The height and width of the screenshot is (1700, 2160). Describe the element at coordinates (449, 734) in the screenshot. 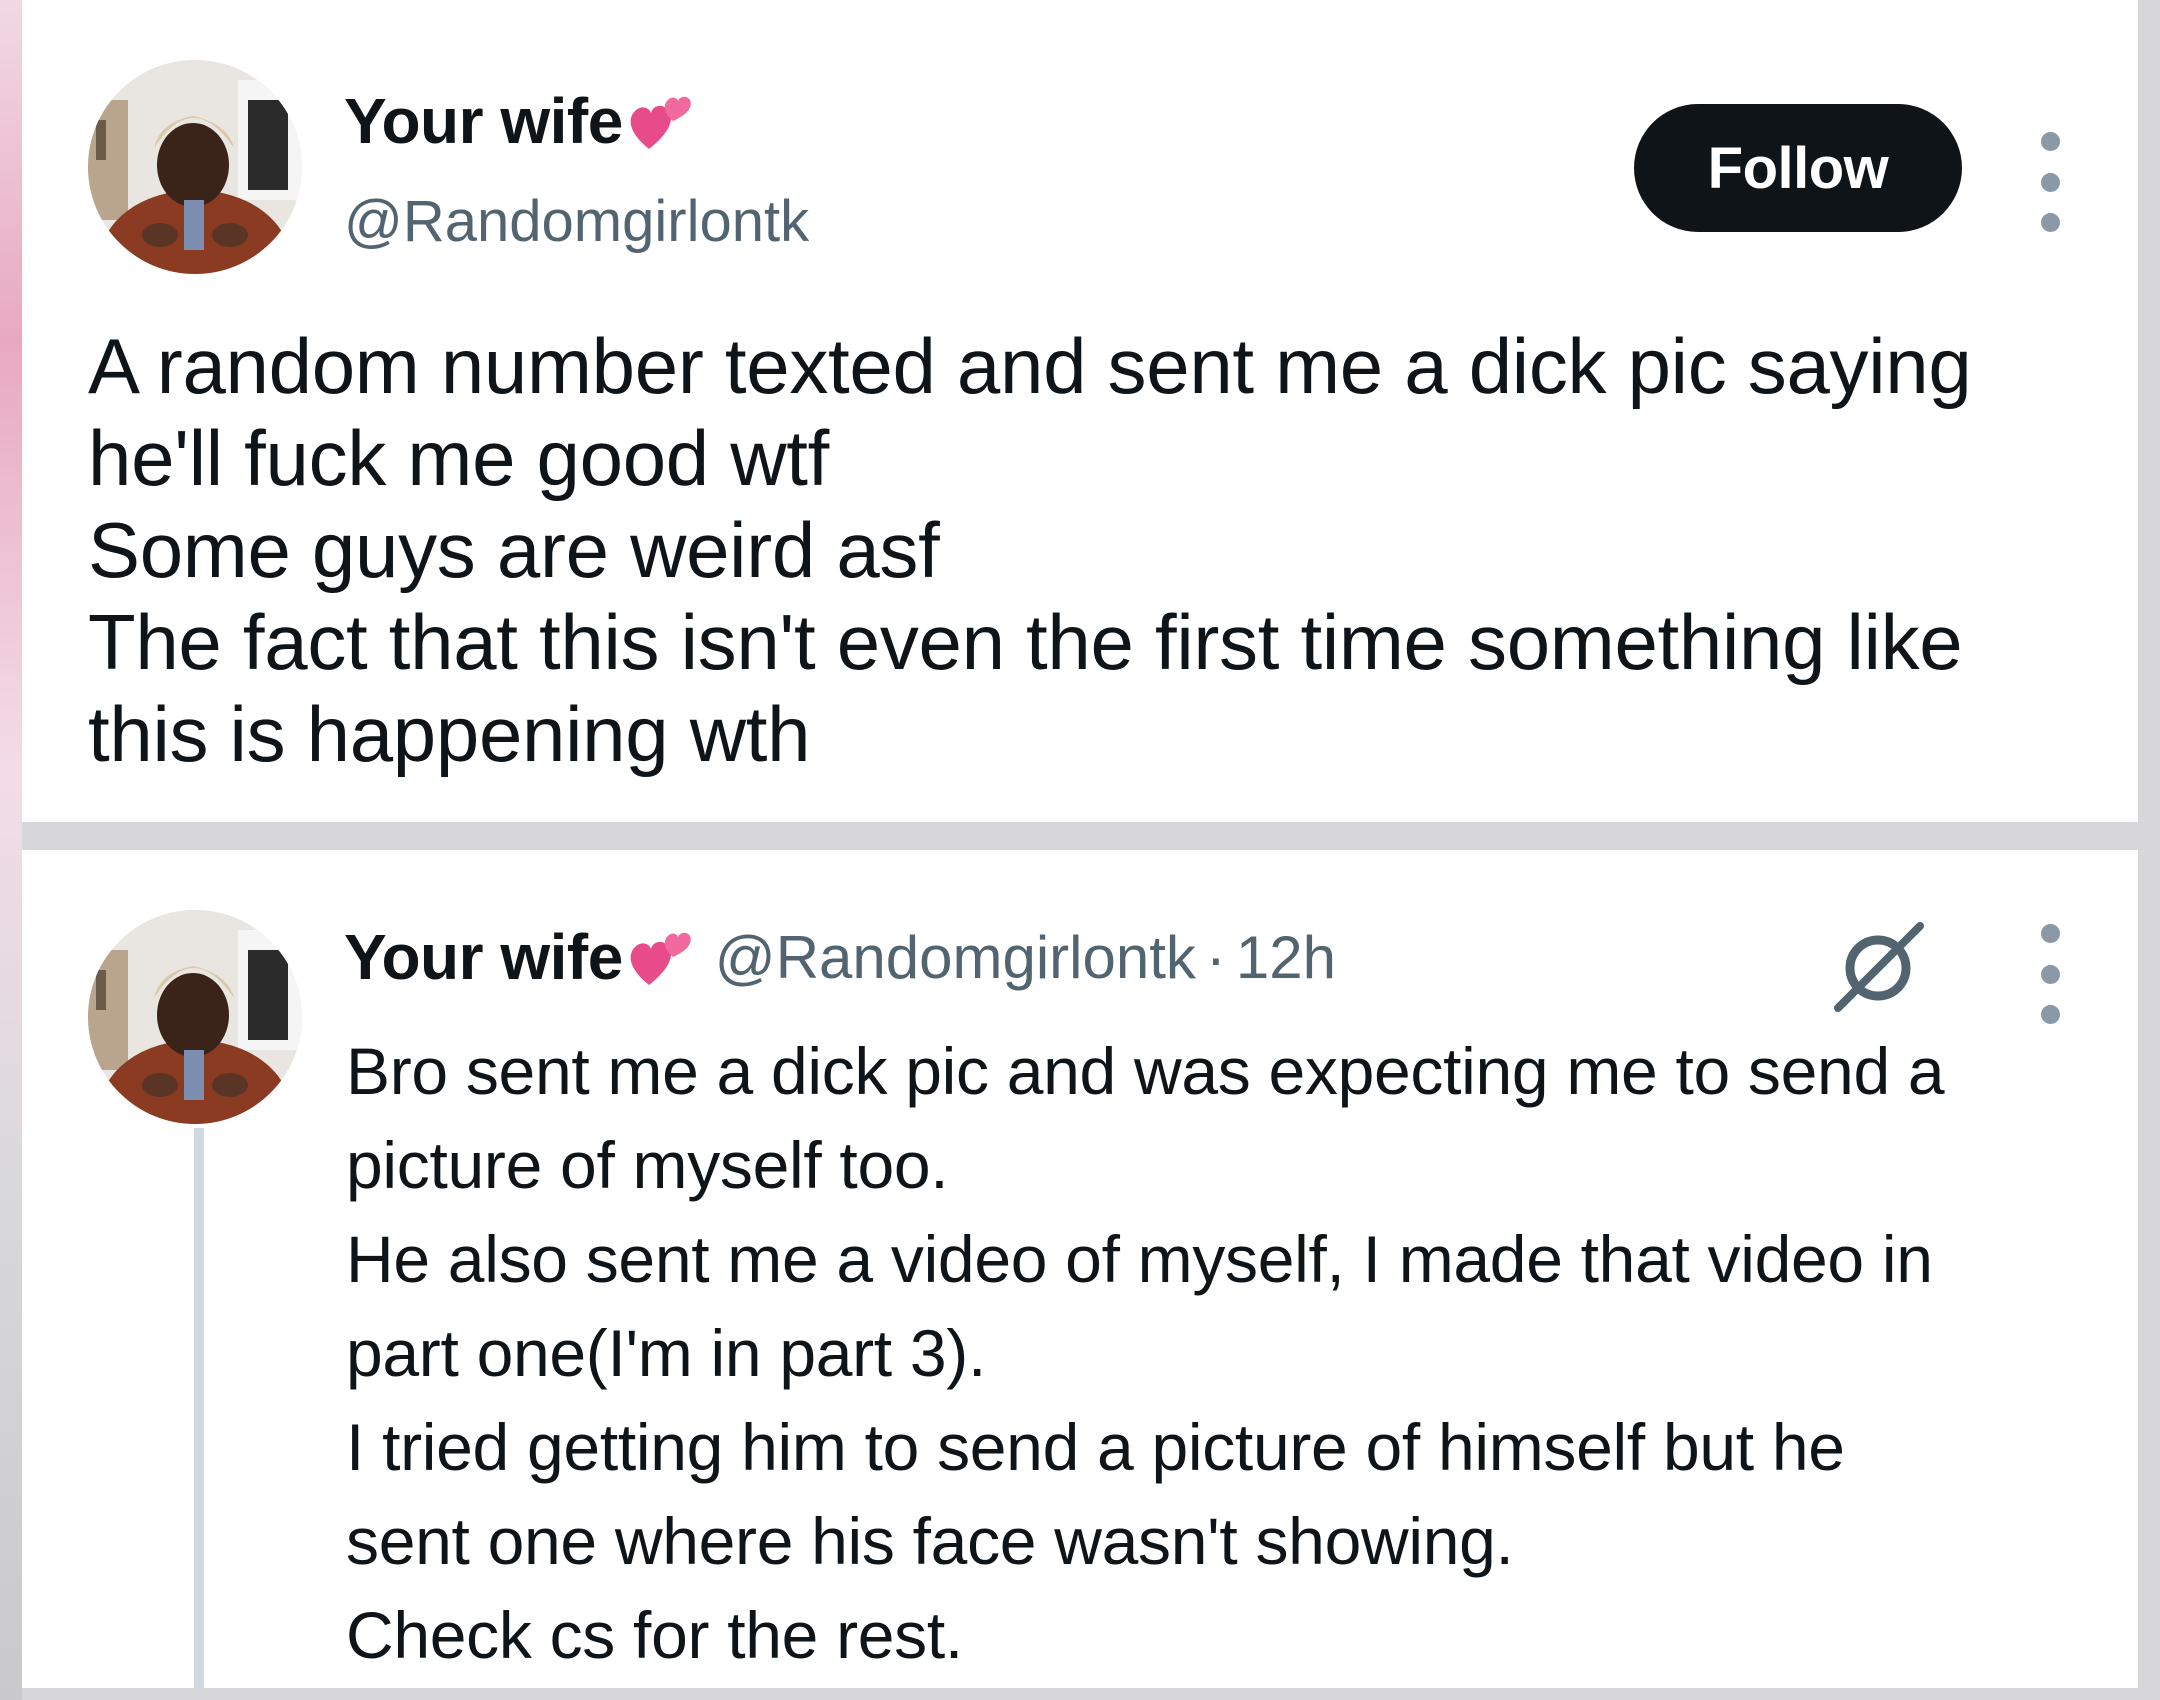

I see `post-text-line: this is happening wth` at that location.